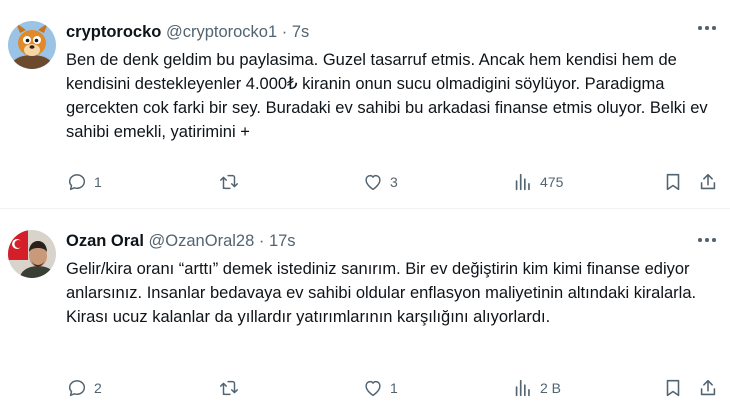 The height and width of the screenshot is (420, 730). I want to click on like-count: 1, so click(394, 388).